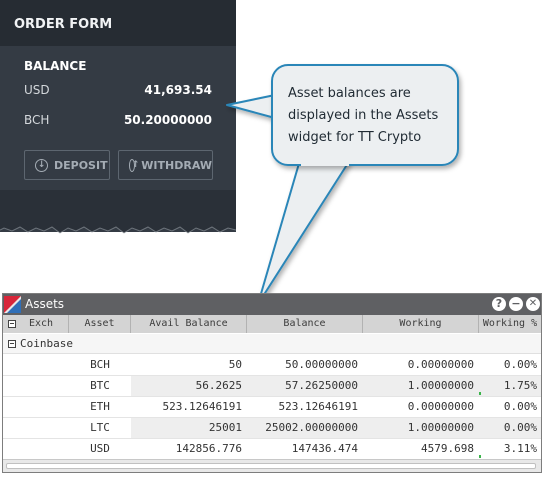 This screenshot has width=545, height=480. What do you see at coordinates (189, 428) in the screenshot?
I see `avail-balance-cell: 25001` at bounding box center [189, 428].